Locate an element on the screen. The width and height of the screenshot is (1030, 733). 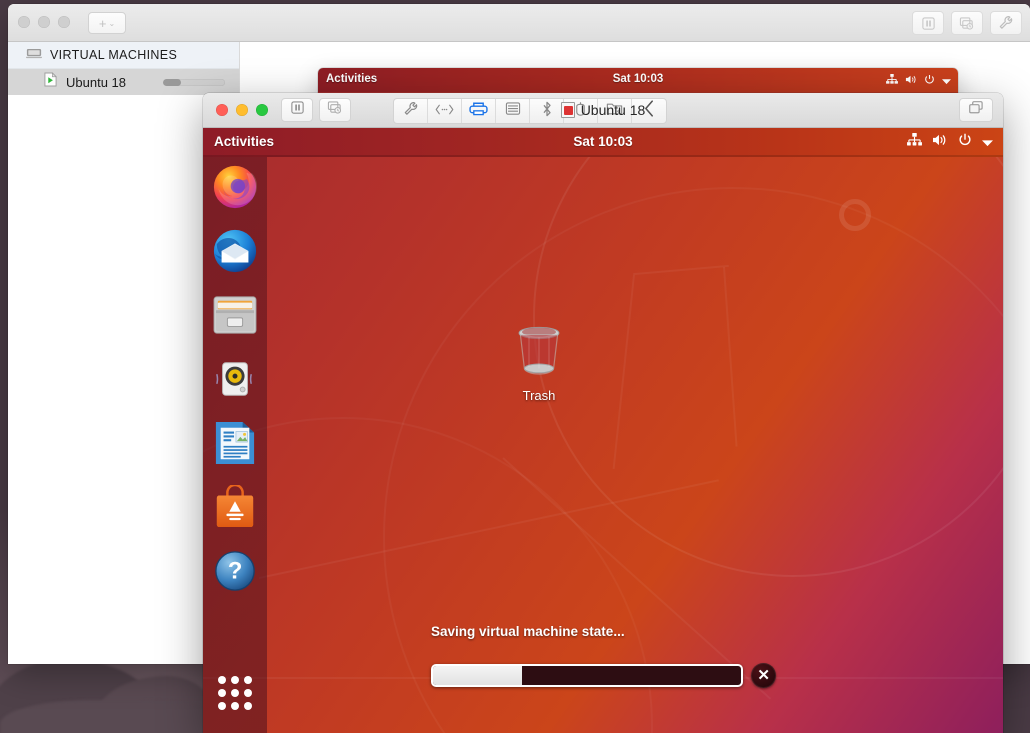
sidebar-header-virtual-machines: VIRTUAL MACHINES is located at coordinates (123, 55).